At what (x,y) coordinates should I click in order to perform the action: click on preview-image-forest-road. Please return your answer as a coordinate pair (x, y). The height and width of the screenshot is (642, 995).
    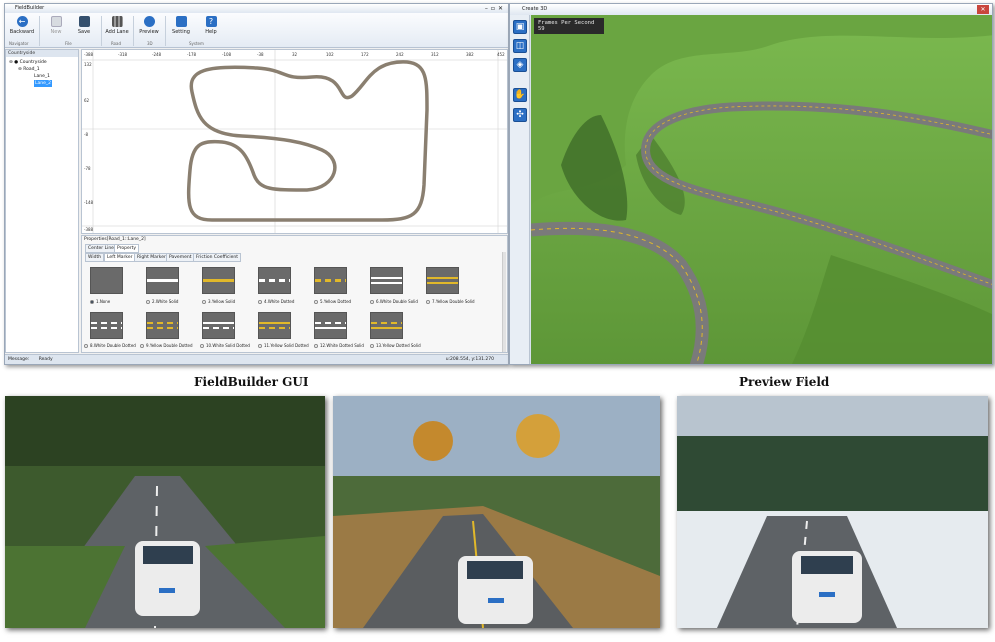
    Looking at the image, I should click on (165, 512).